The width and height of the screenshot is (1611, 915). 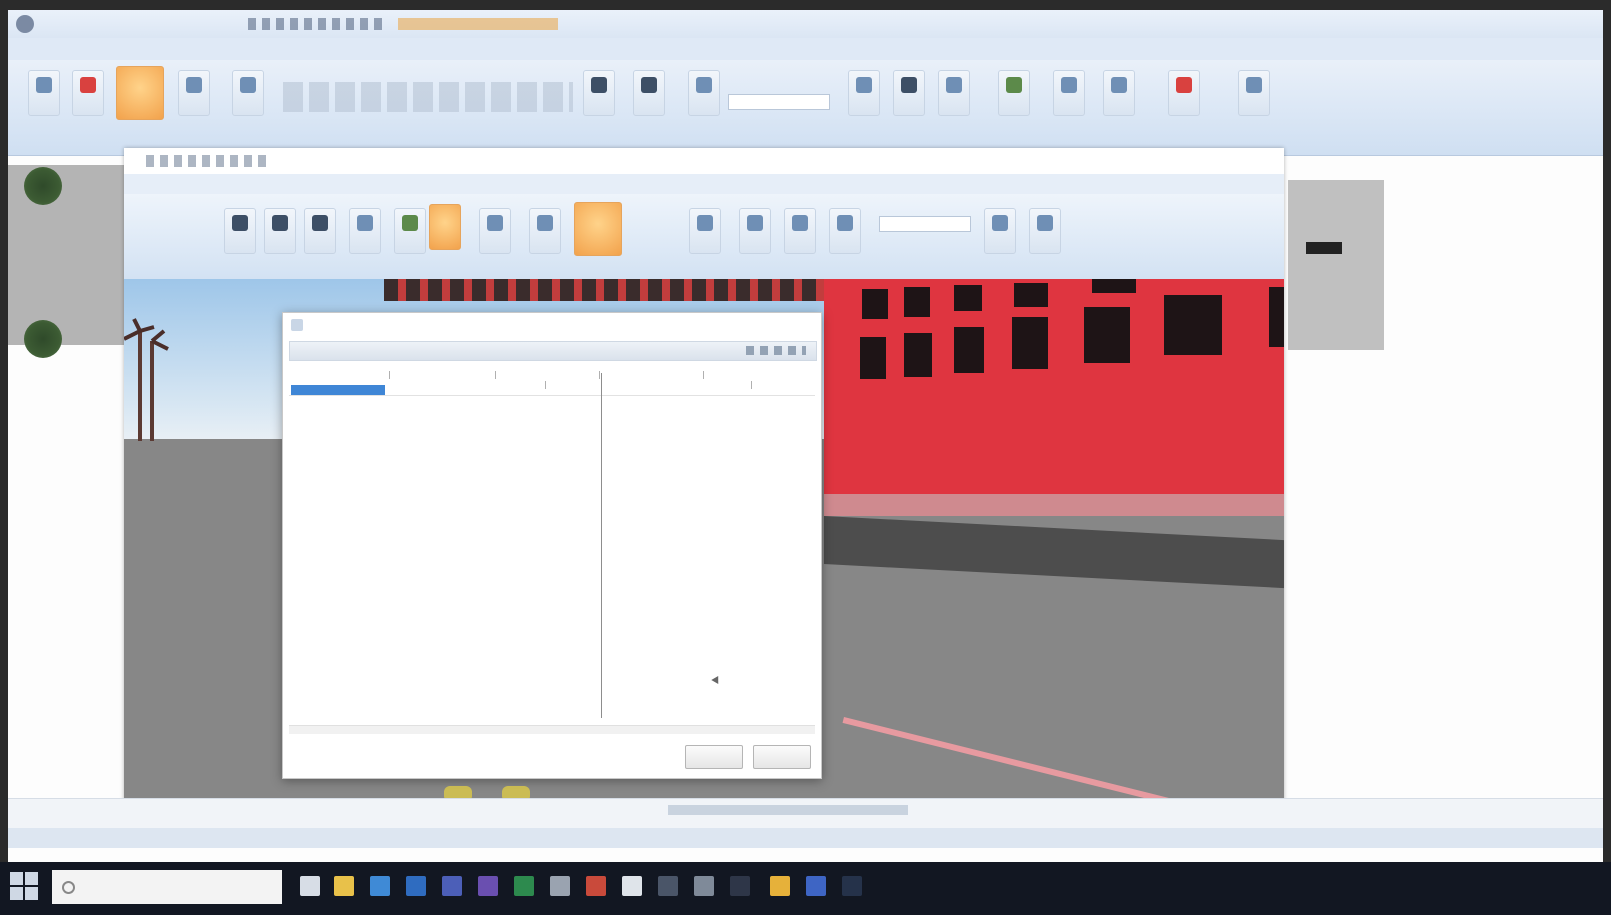 What do you see at coordinates (714, 757) in the screenshot?
I see `ok-button` at bounding box center [714, 757].